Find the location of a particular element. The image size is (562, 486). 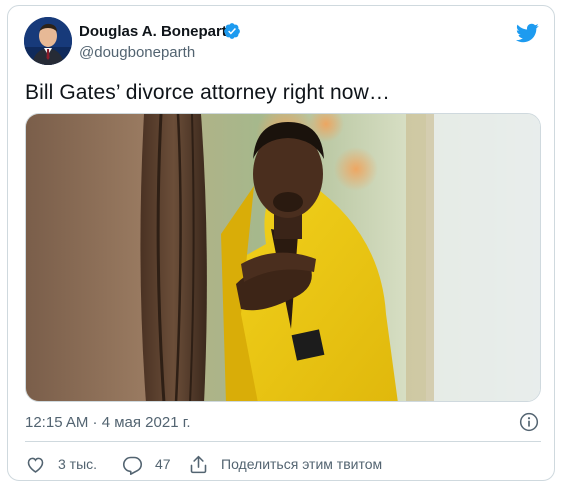

reply-icon is located at coordinates (132, 465).